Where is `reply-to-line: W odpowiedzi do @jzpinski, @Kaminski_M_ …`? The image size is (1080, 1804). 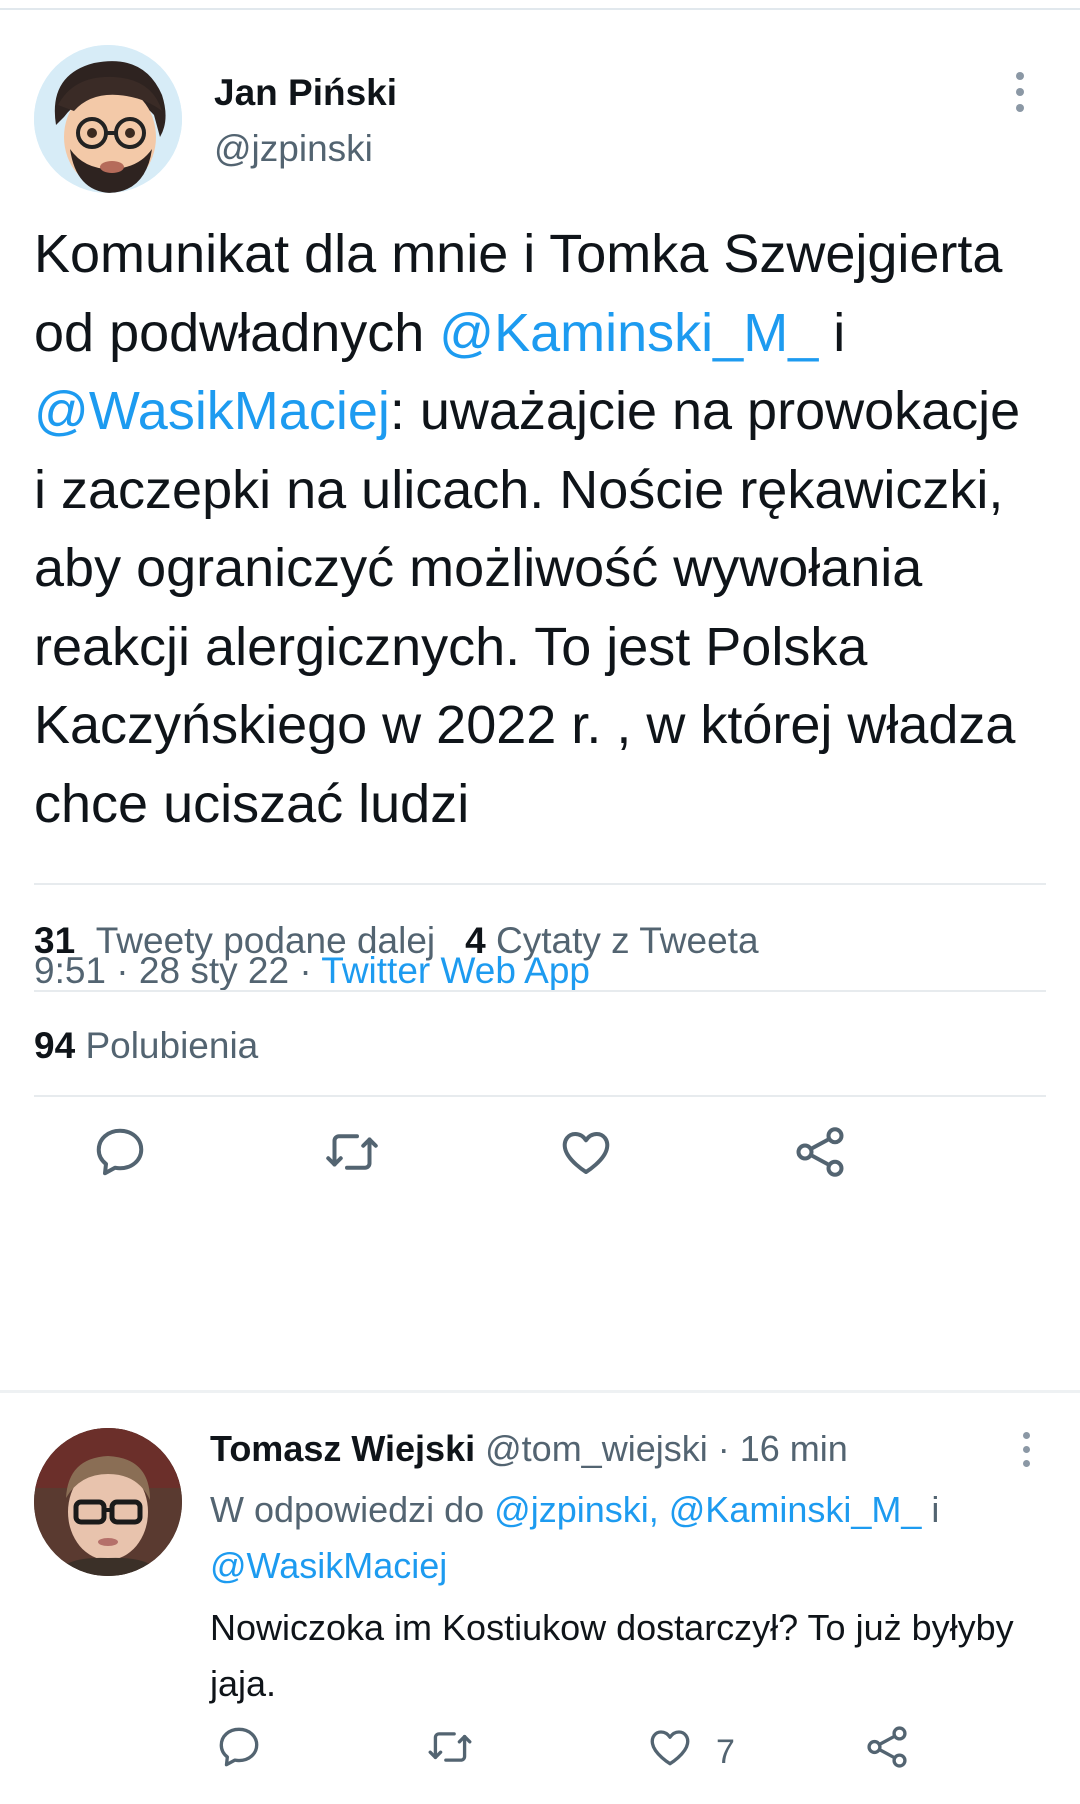 reply-to-line: W odpowiedzi do @jzpinski, @Kaminski_M_ … is located at coordinates (620, 1538).